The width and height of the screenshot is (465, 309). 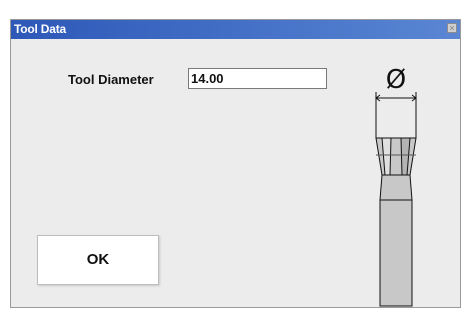 I want to click on close-icon: ×, so click(x=451, y=28).